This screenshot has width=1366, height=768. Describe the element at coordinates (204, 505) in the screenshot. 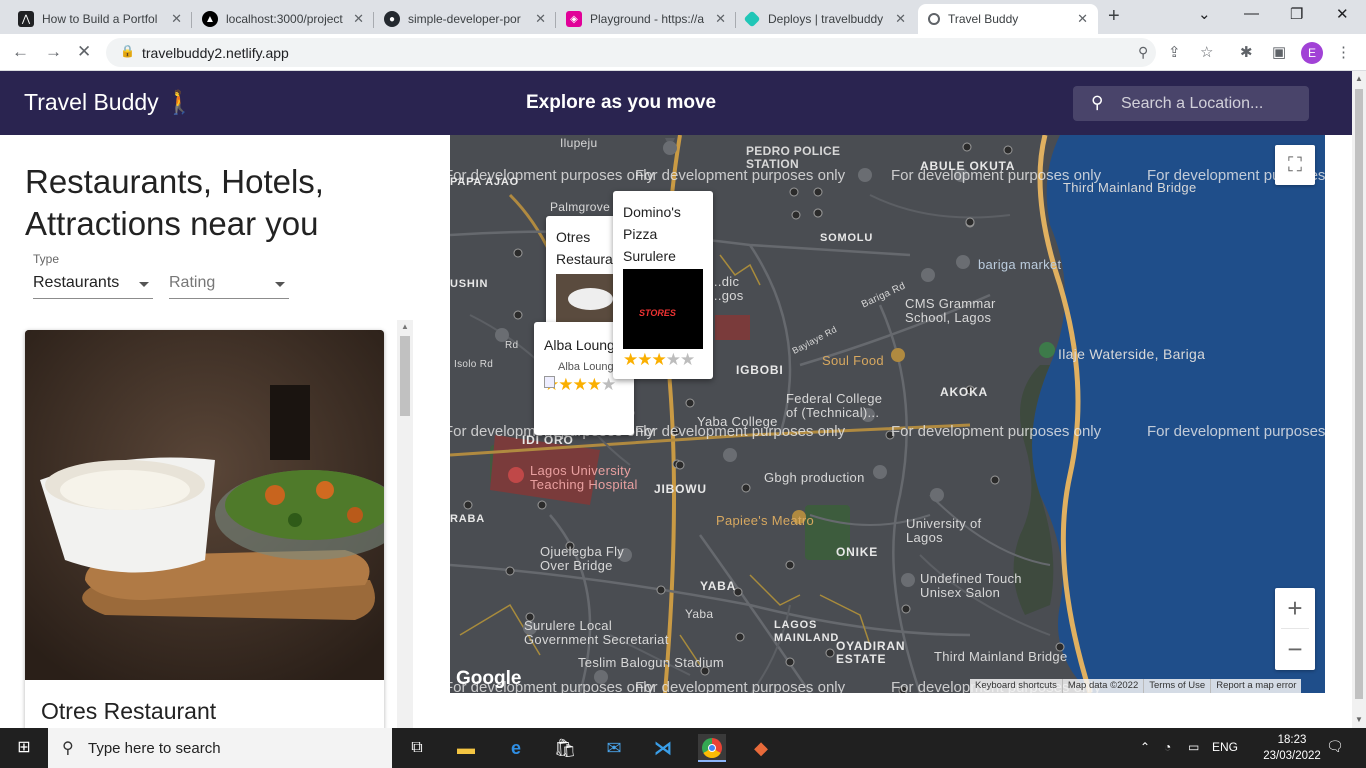

I see `place-photo` at that location.